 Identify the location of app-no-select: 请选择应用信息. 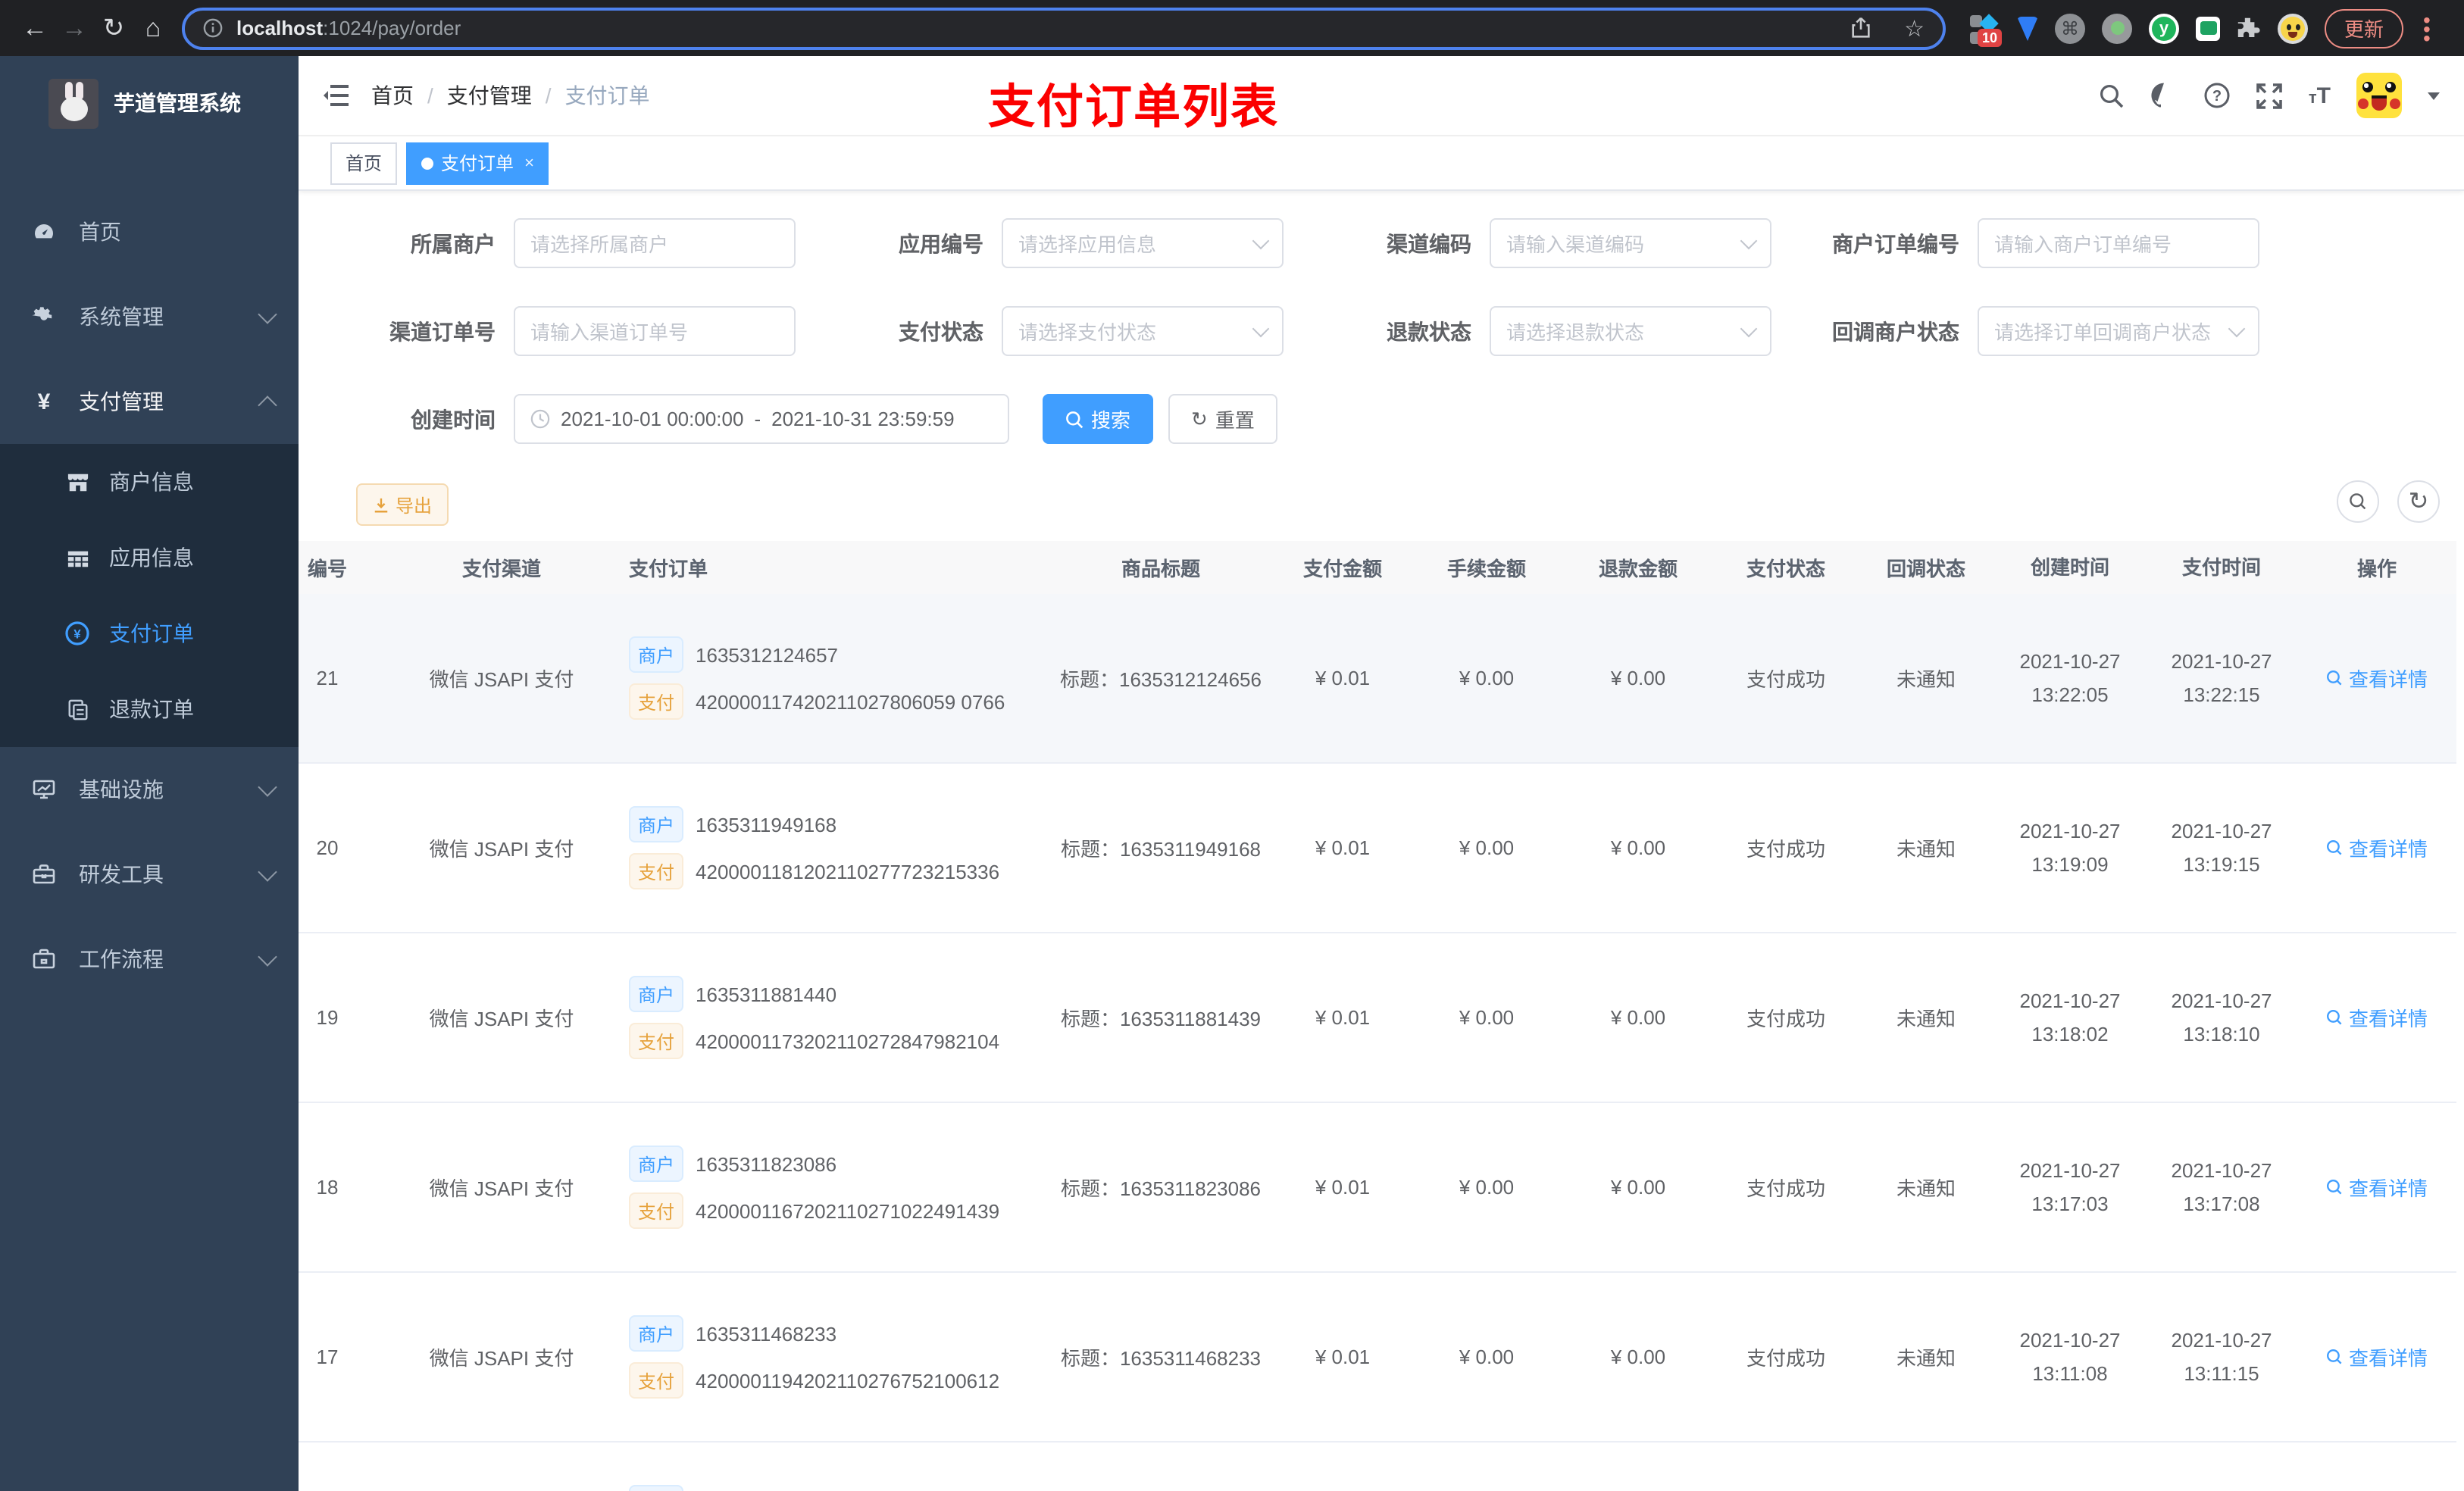
(1143, 243).